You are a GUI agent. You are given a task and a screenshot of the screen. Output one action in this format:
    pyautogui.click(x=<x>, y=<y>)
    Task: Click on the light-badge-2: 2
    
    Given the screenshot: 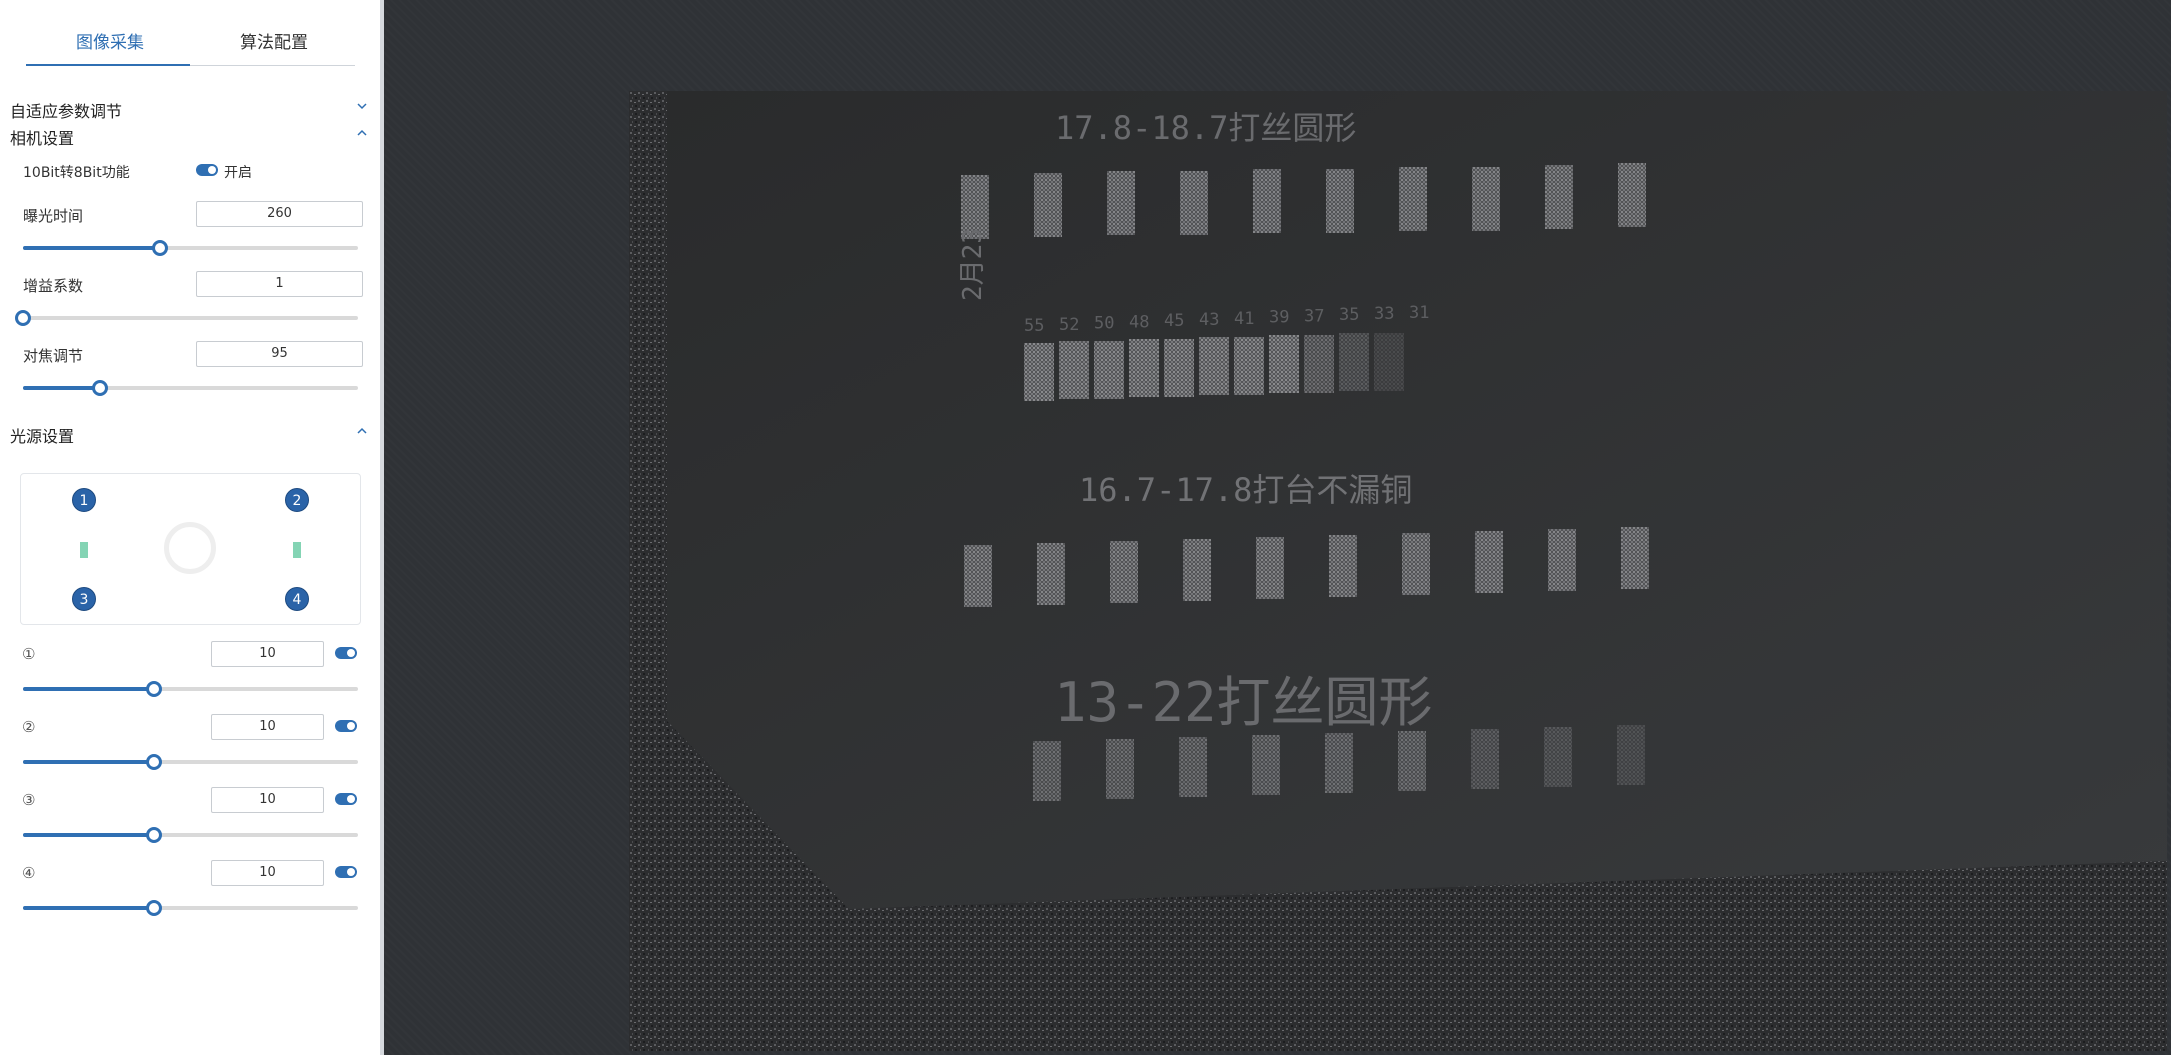 What is the action you would take?
    pyautogui.click(x=297, y=500)
    